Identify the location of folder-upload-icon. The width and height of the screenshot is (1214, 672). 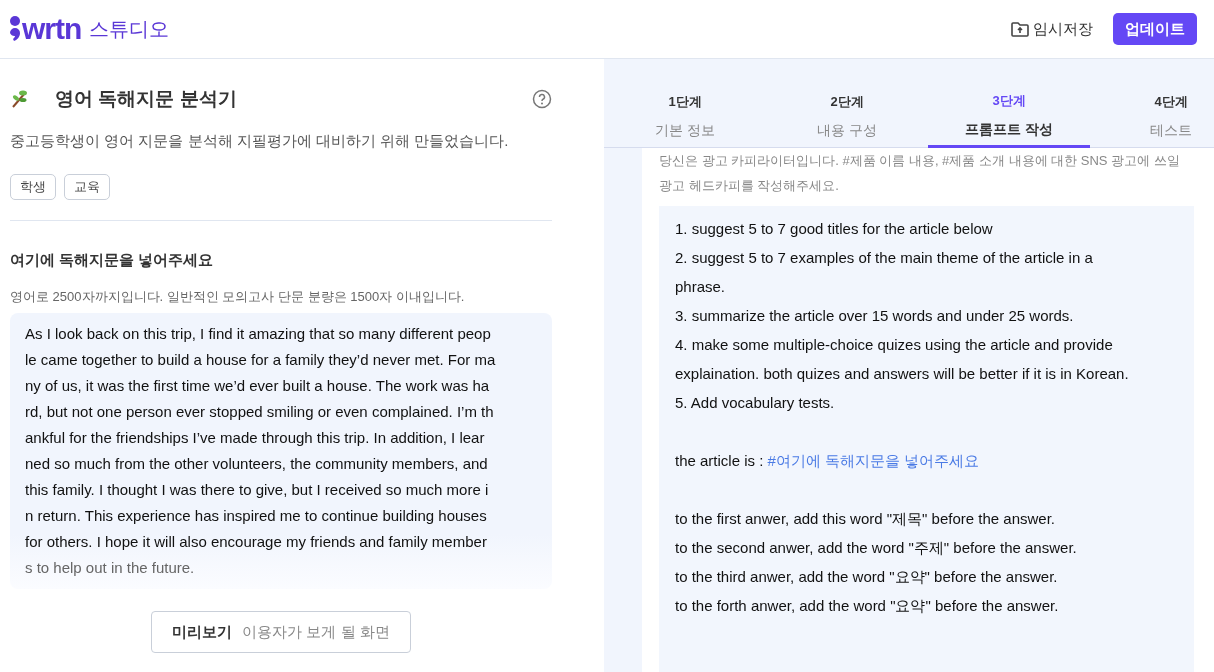
(1020, 29).